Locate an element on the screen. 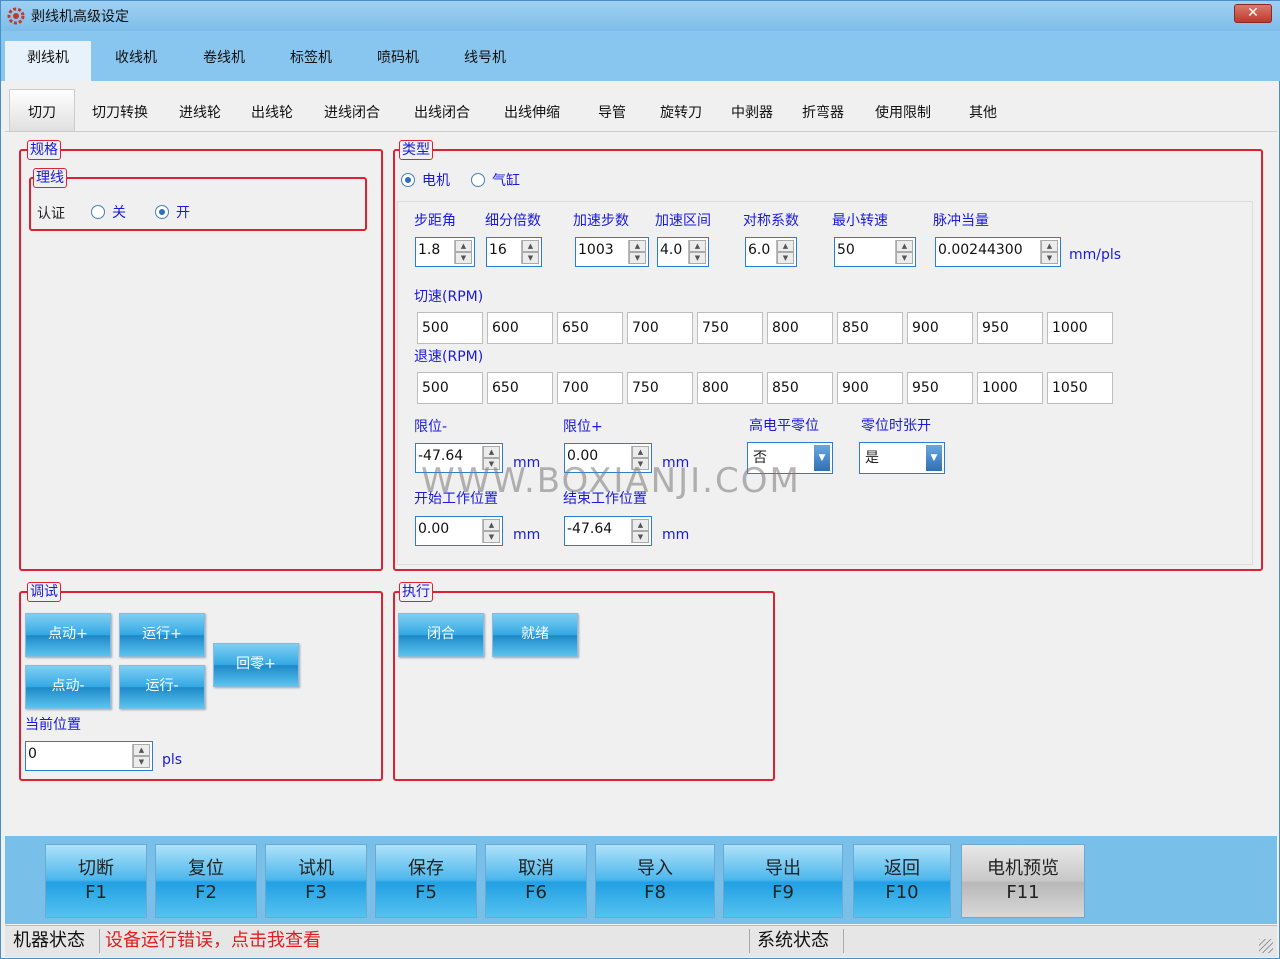  symmetry-label: 对称系数 is located at coordinates (771, 221).